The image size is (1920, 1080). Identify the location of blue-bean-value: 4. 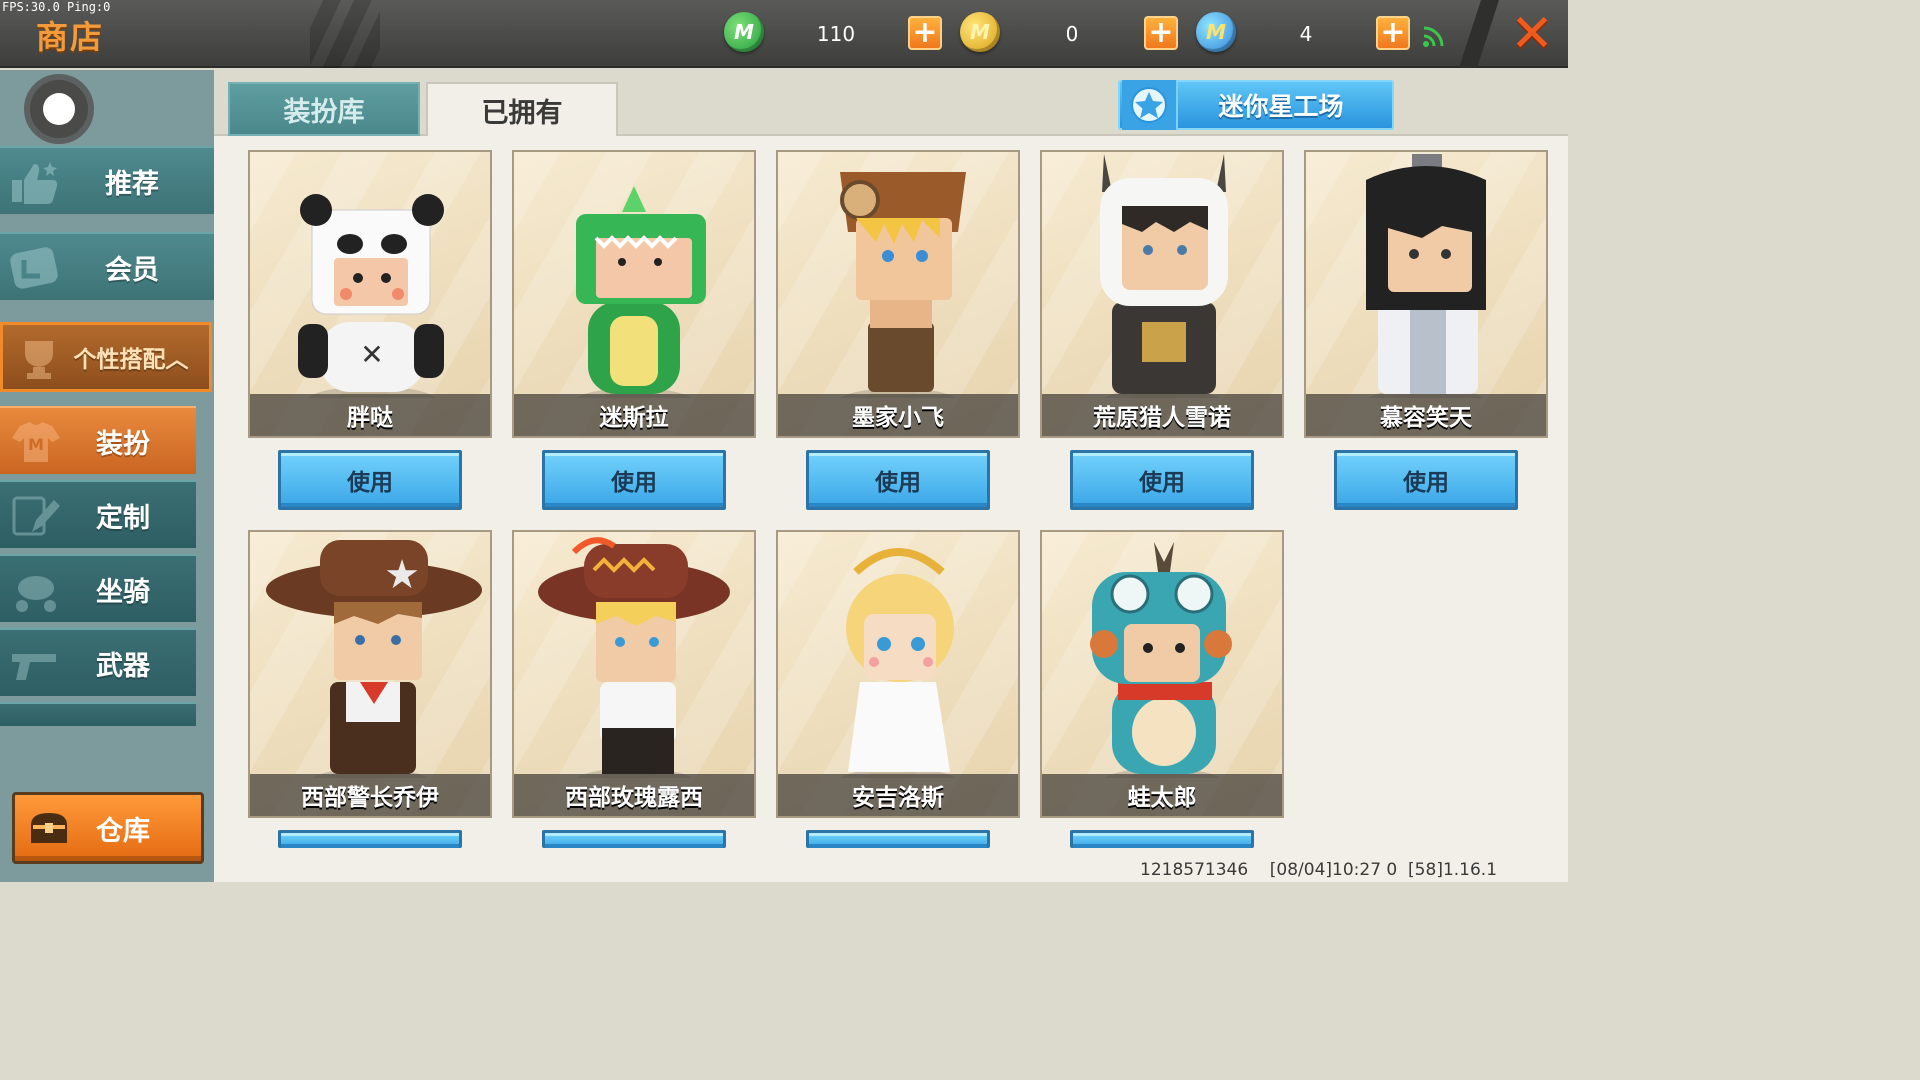
(1306, 34).